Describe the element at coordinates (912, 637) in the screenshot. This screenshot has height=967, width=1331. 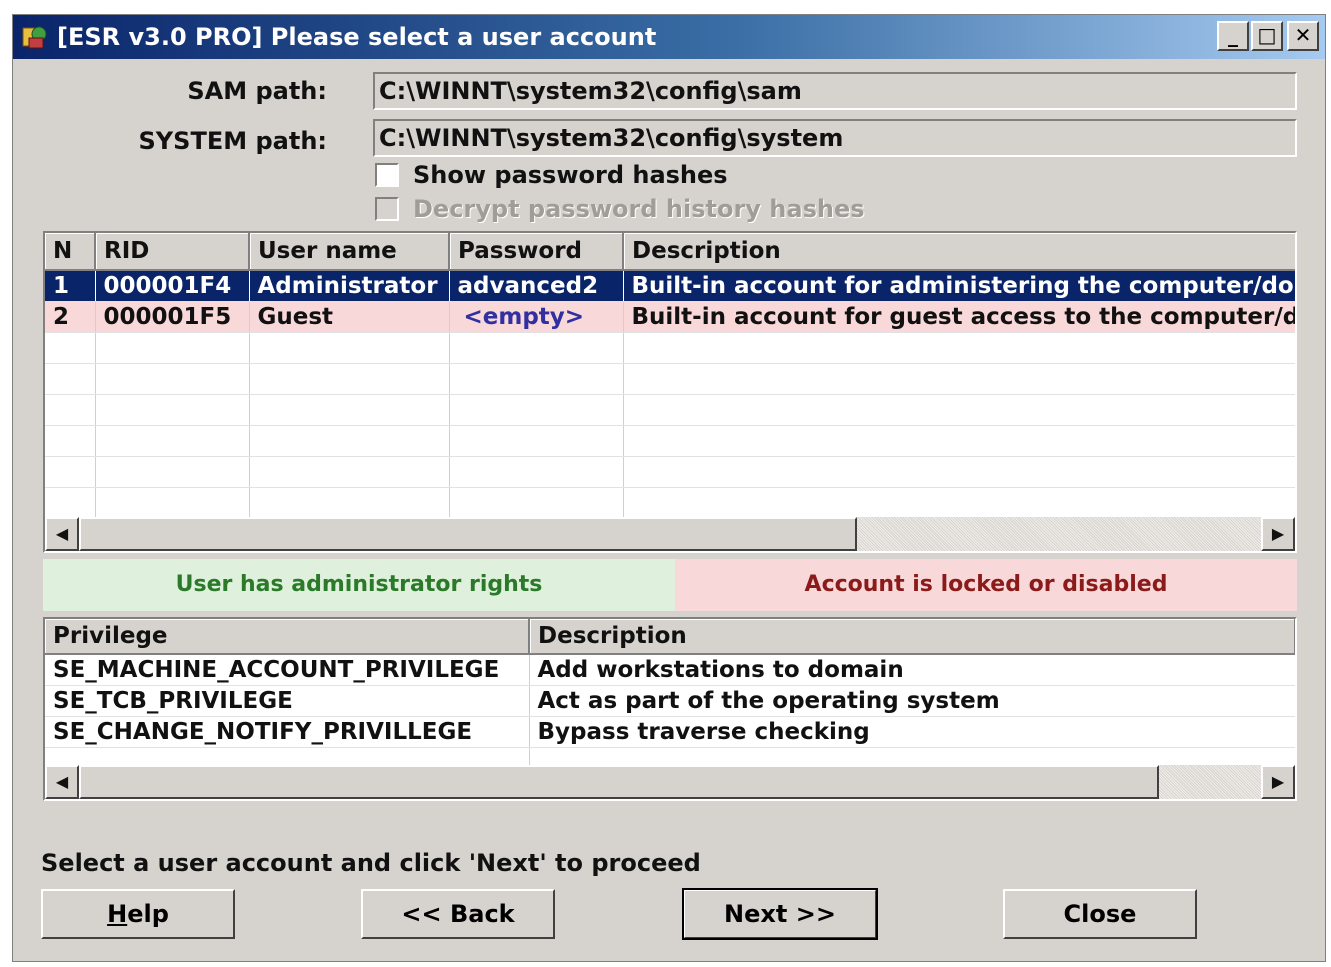
I see `column-header-priv-description: Description` at that location.